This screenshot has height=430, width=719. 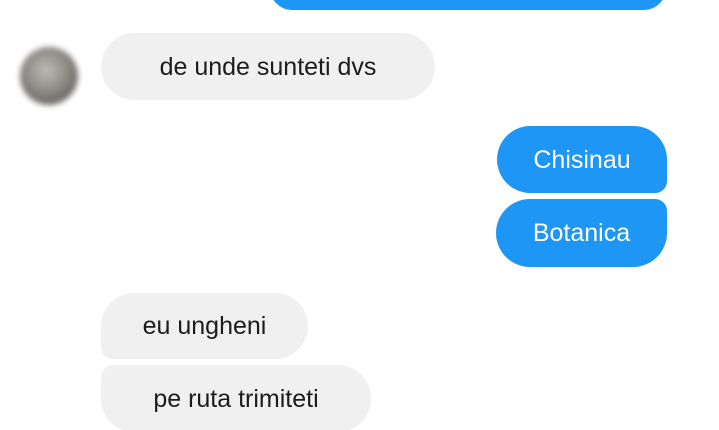 I want to click on message-bubble-outgoing: Botanica, so click(x=581, y=233).